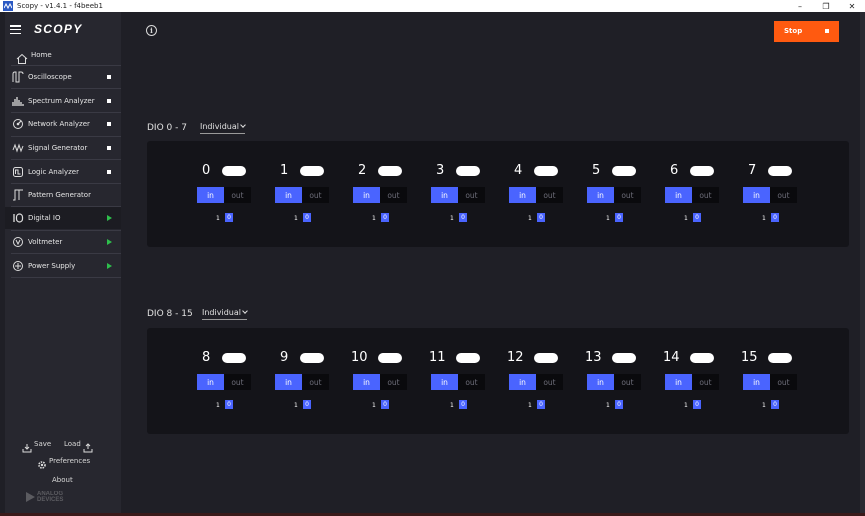  What do you see at coordinates (793, 31) in the screenshot?
I see `stop-button-label: Stop` at bounding box center [793, 31].